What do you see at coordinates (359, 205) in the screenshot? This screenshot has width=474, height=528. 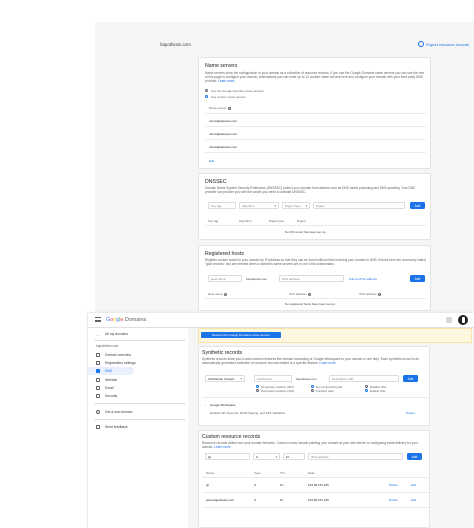 I see `digest-input: Digest` at bounding box center [359, 205].